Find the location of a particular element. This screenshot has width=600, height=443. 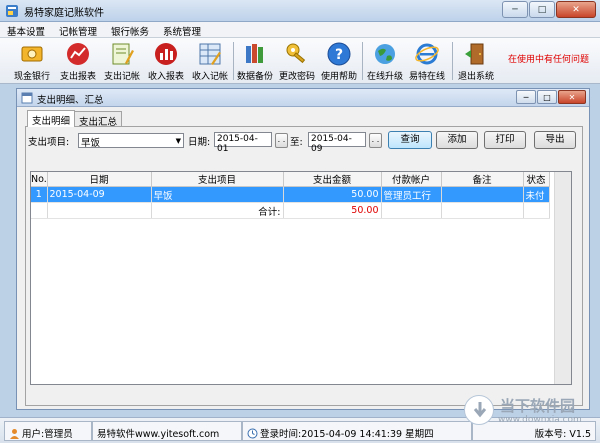

expense-item-value: 早饭 is located at coordinates (91, 143).